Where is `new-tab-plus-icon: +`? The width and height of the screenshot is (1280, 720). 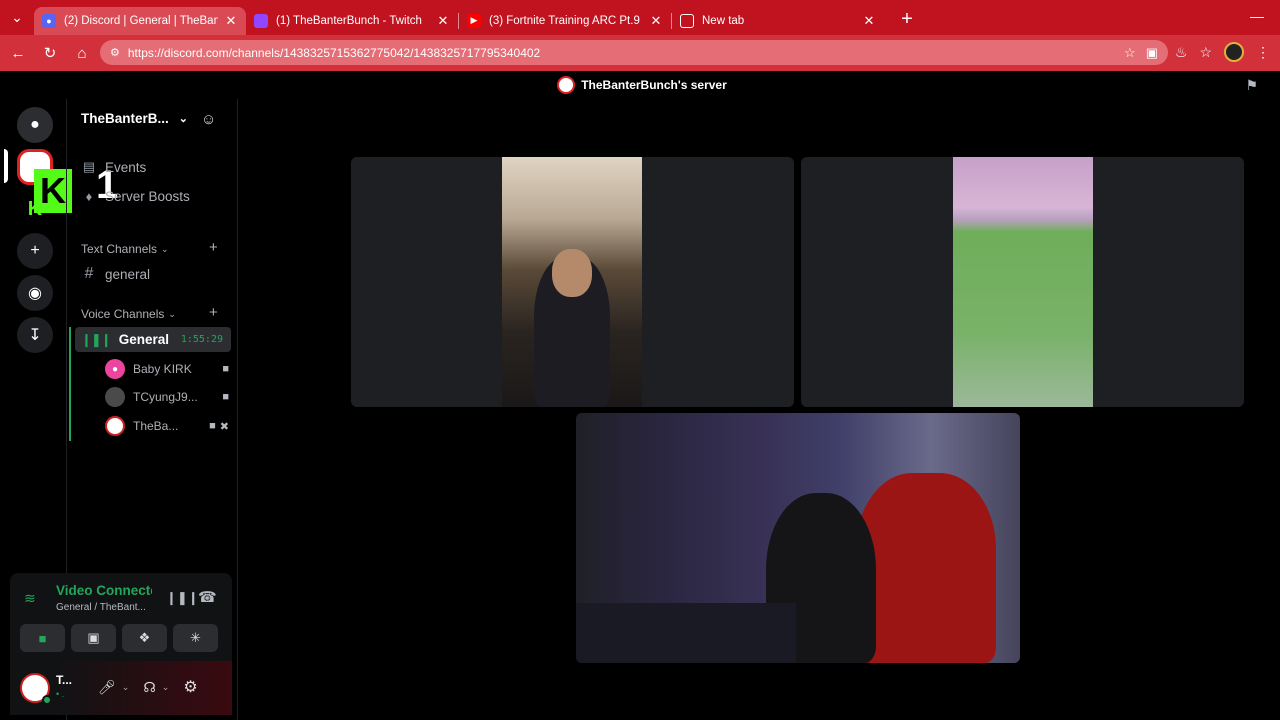
new-tab-plus-icon: + is located at coordinates (907, 19).